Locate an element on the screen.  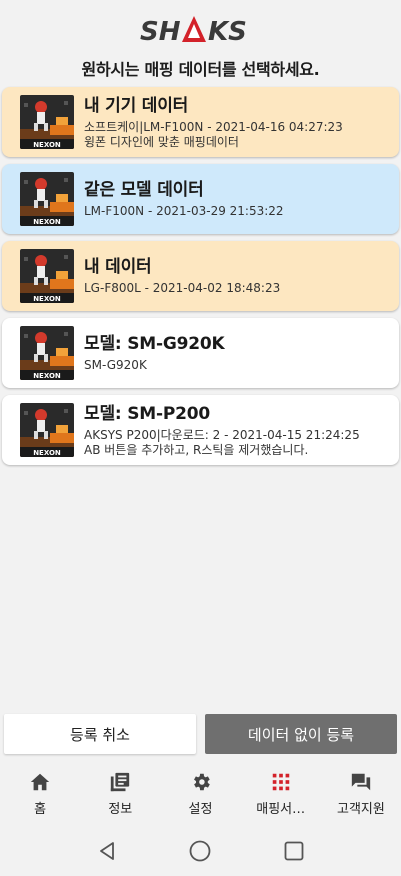
card-description: AB 버튼을 추가하고, R스틱을 제거했습니다. is located at coordinates (196, 449).